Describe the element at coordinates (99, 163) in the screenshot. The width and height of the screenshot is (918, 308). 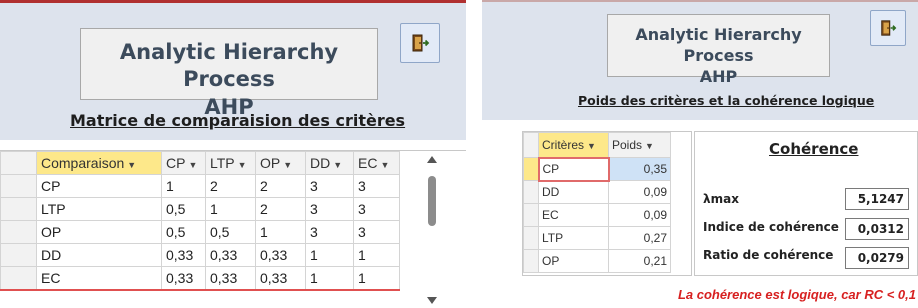
I see `column-header-comparaison: Comparaison ▼` at that location.